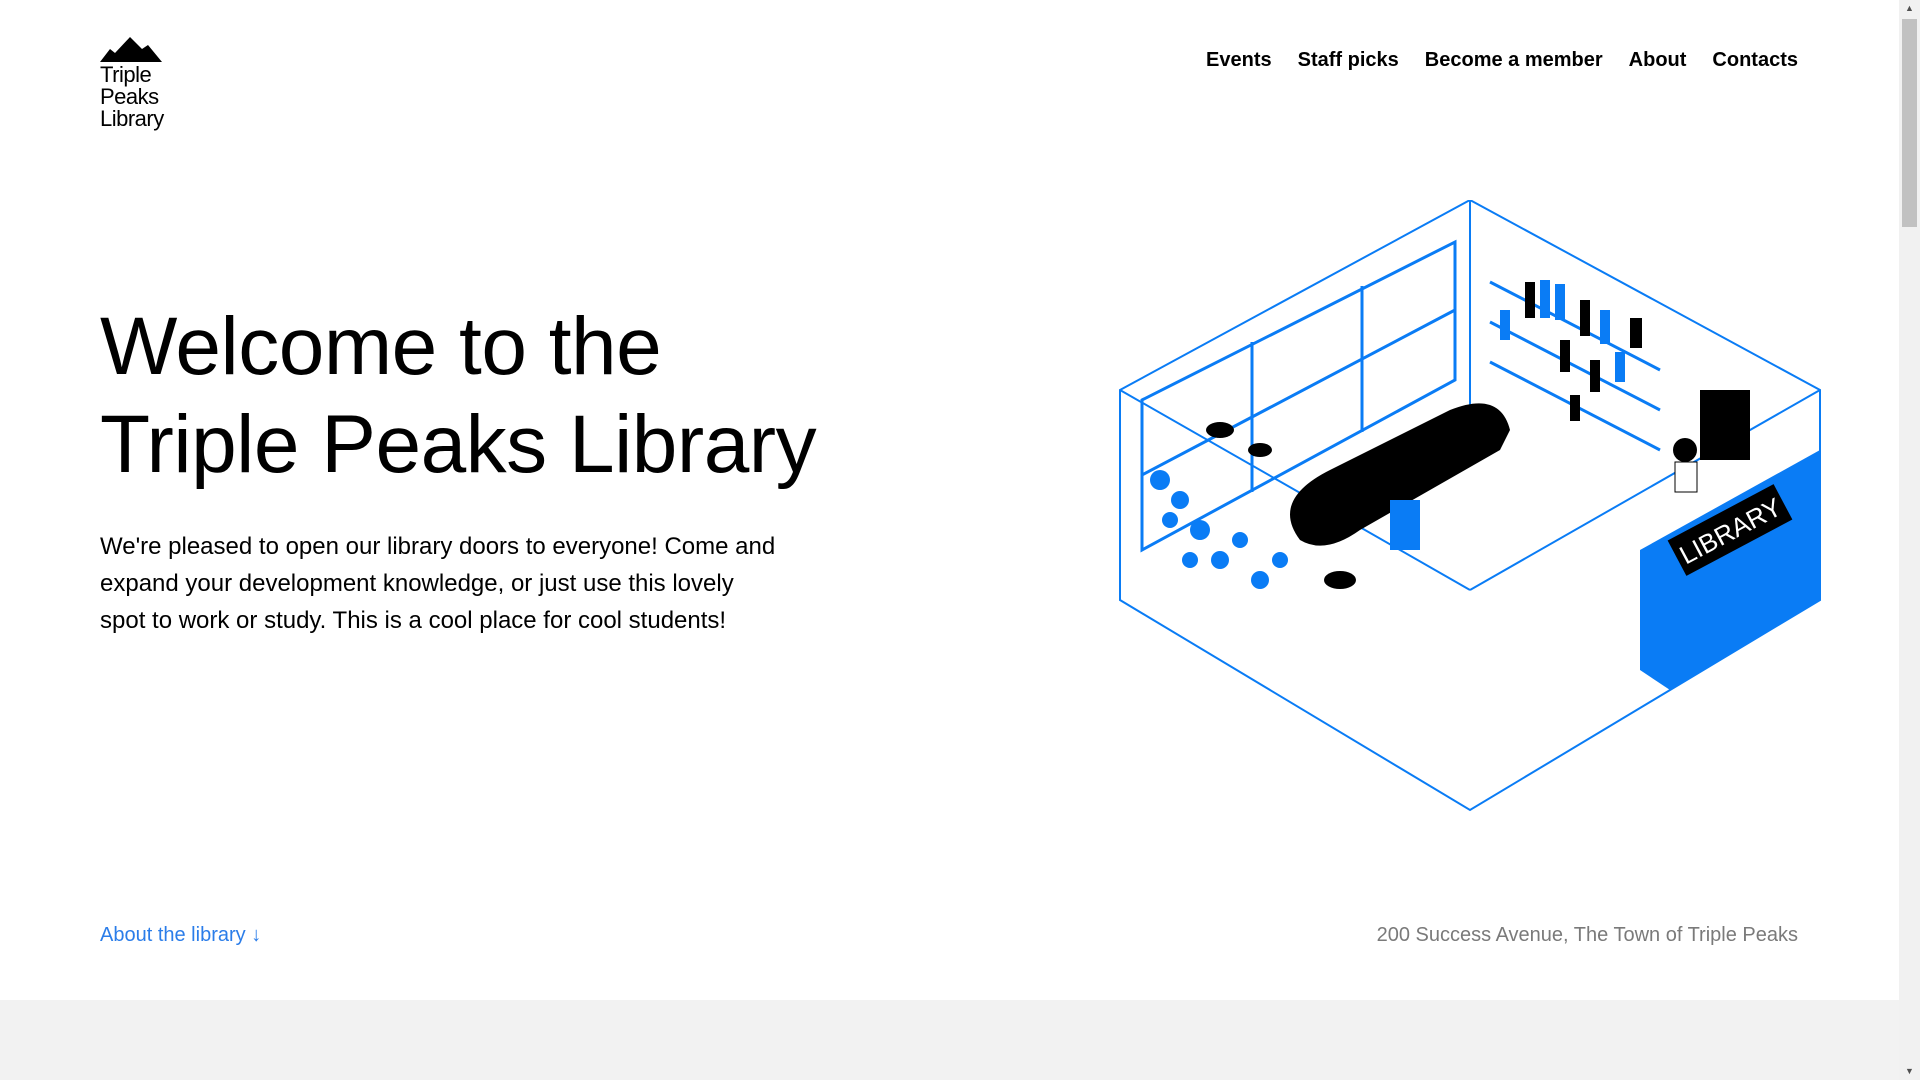 The width and height of the screenshot is (1920, 1080). Describe the element at coordinates (1909, 8) in the screenshot. I see `scroll-up-arrow-icon: ▲` at that location.